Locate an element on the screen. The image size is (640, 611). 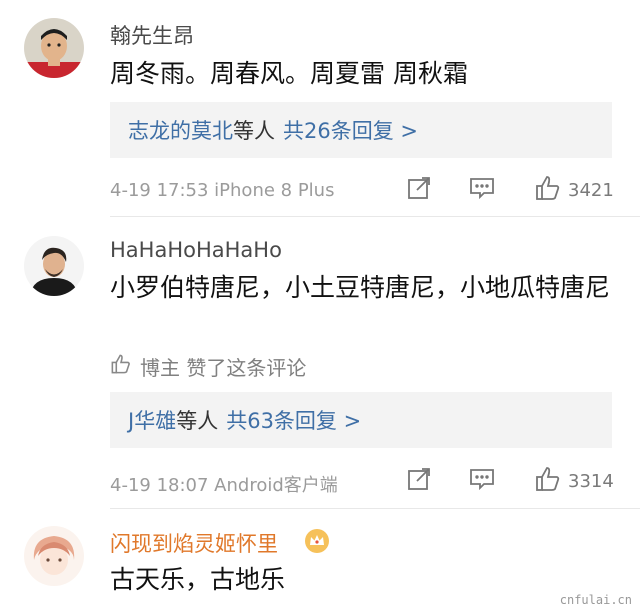
watermark: cnfulai.cn is located at coordinates (595, 600).